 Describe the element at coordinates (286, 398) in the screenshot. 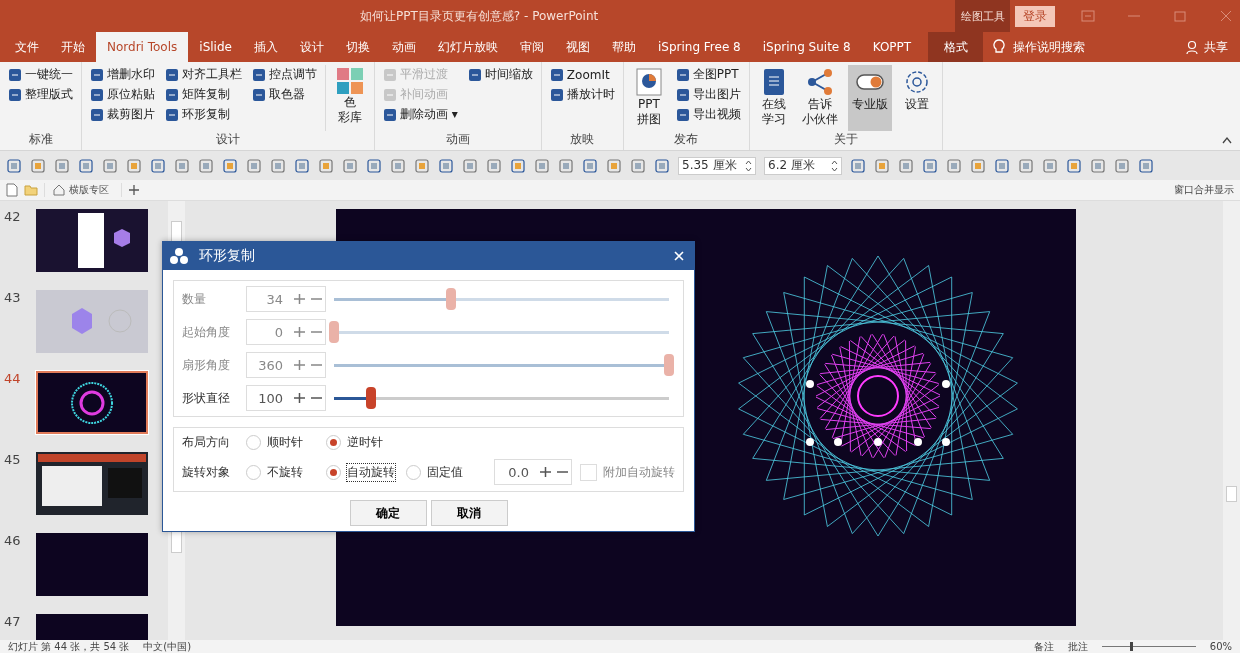

I see `number-field: 100` at that location.